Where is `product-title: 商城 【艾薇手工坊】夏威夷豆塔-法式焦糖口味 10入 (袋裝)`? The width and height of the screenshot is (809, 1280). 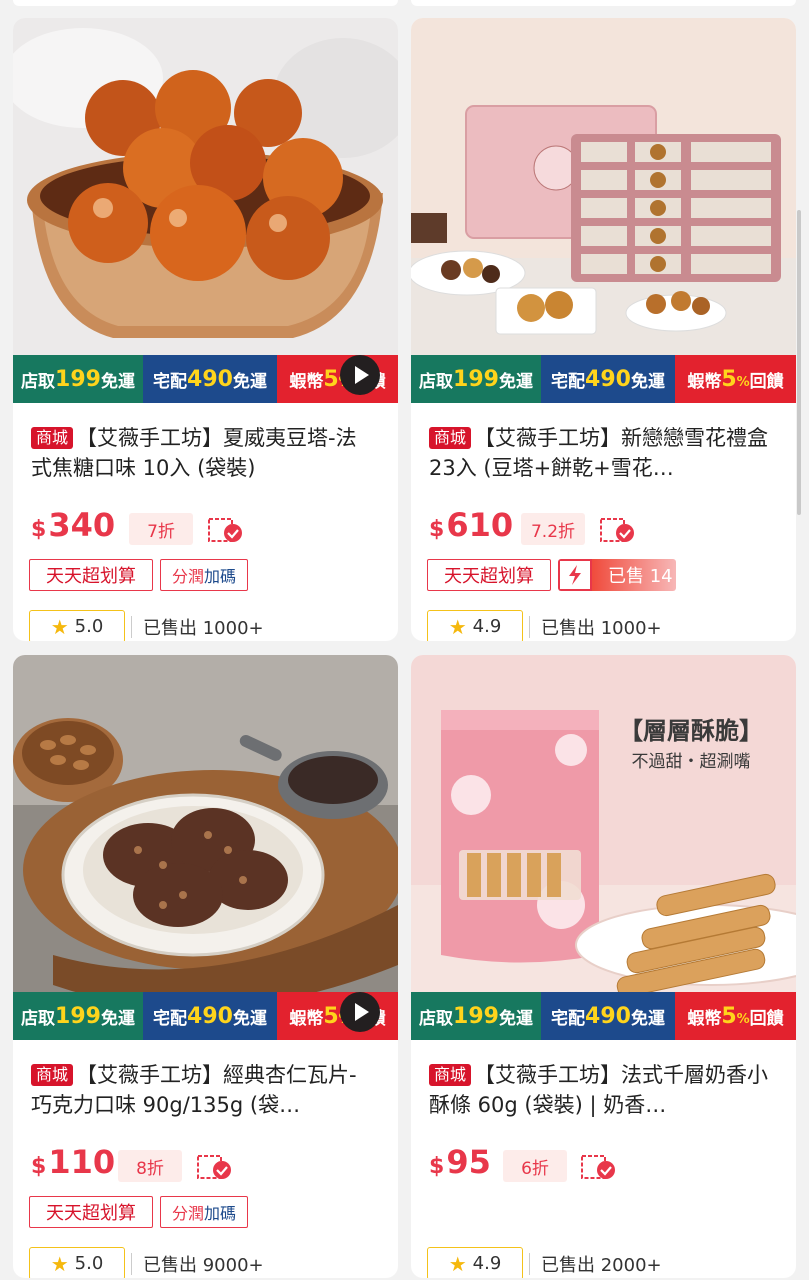
product-title: 商城 【艾薇手工坊】夏威夷豆塔-法式焦糖口味 10入 (袋裝) is located at coordinates (203, 453).